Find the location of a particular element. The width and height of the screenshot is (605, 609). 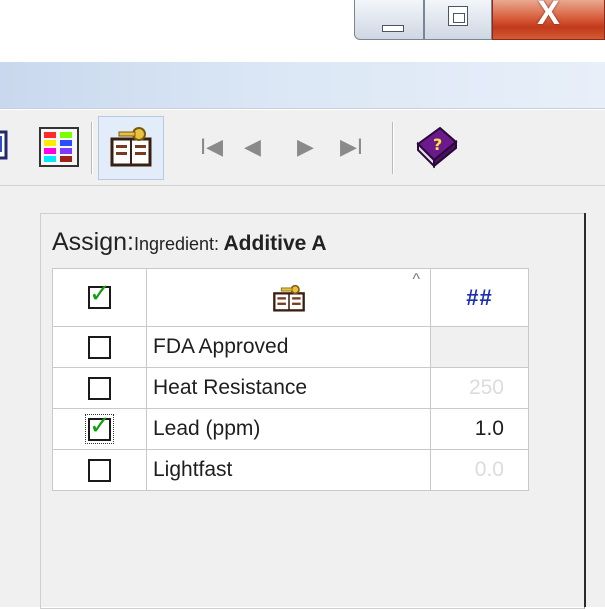

maximize-icon is located at coordinates (458, 16).